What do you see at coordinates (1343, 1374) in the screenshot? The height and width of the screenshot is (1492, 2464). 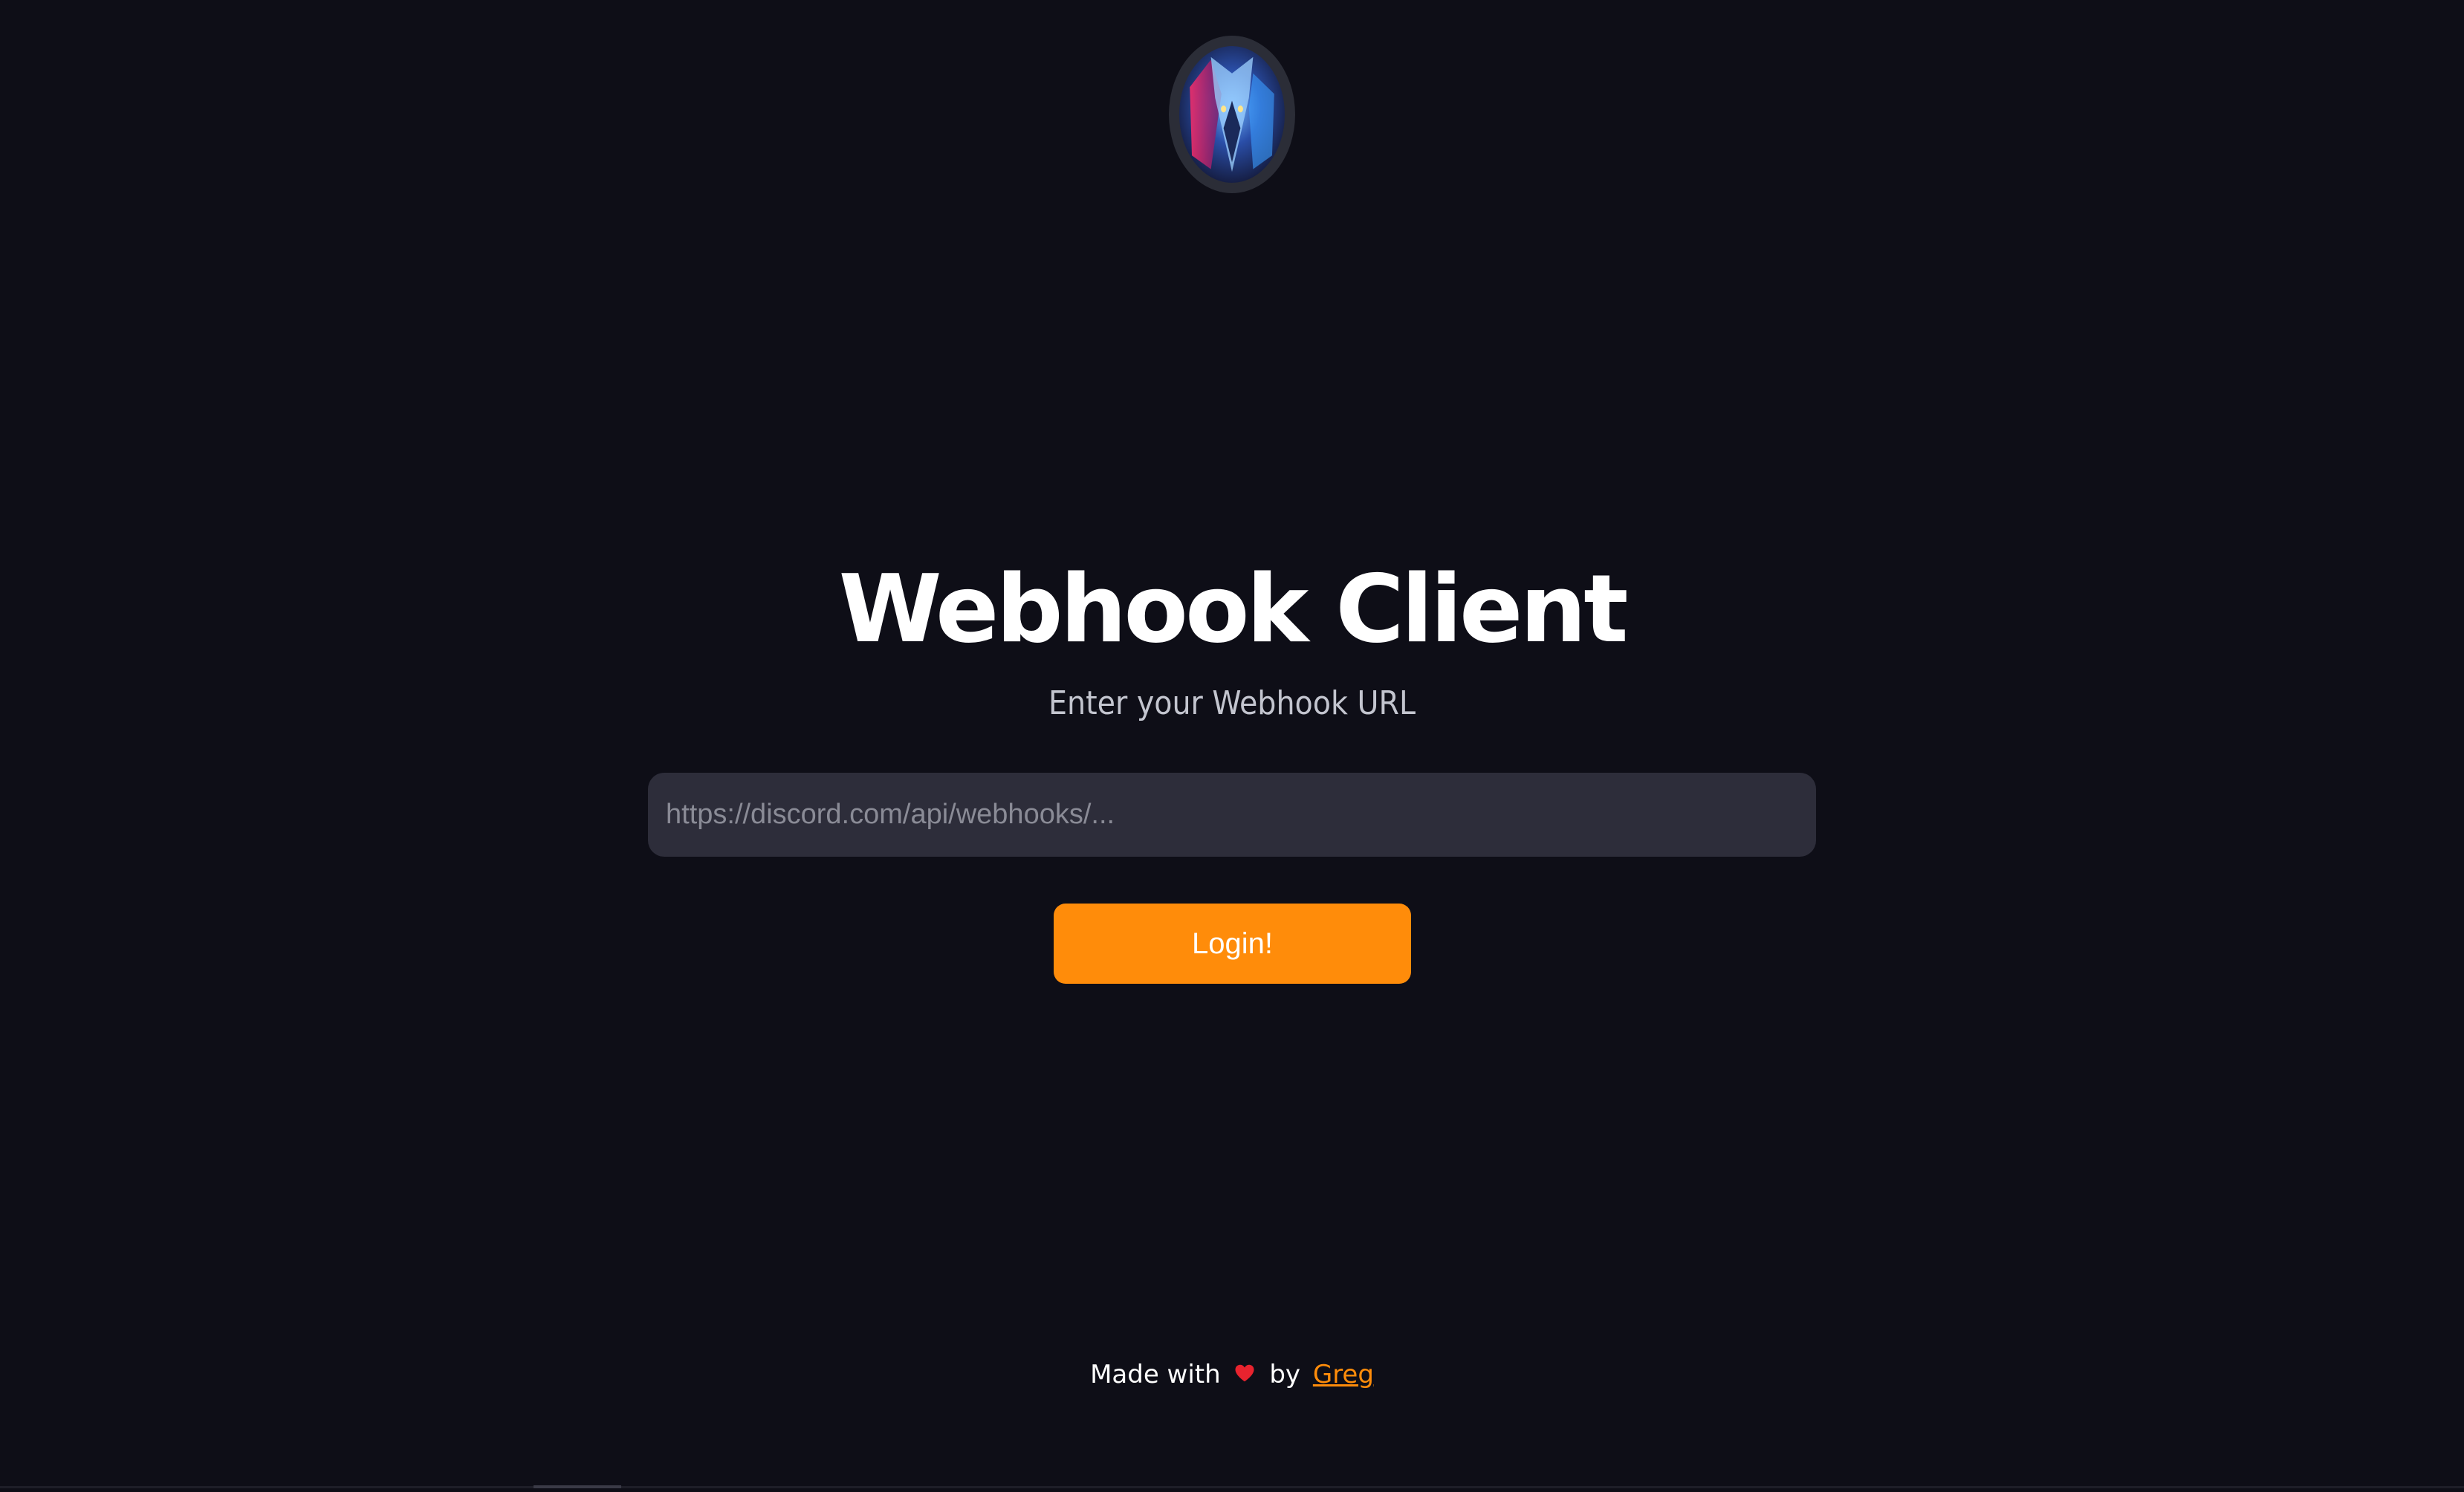 I see `author-link: Greg` at bounding box center [1343, 1374].